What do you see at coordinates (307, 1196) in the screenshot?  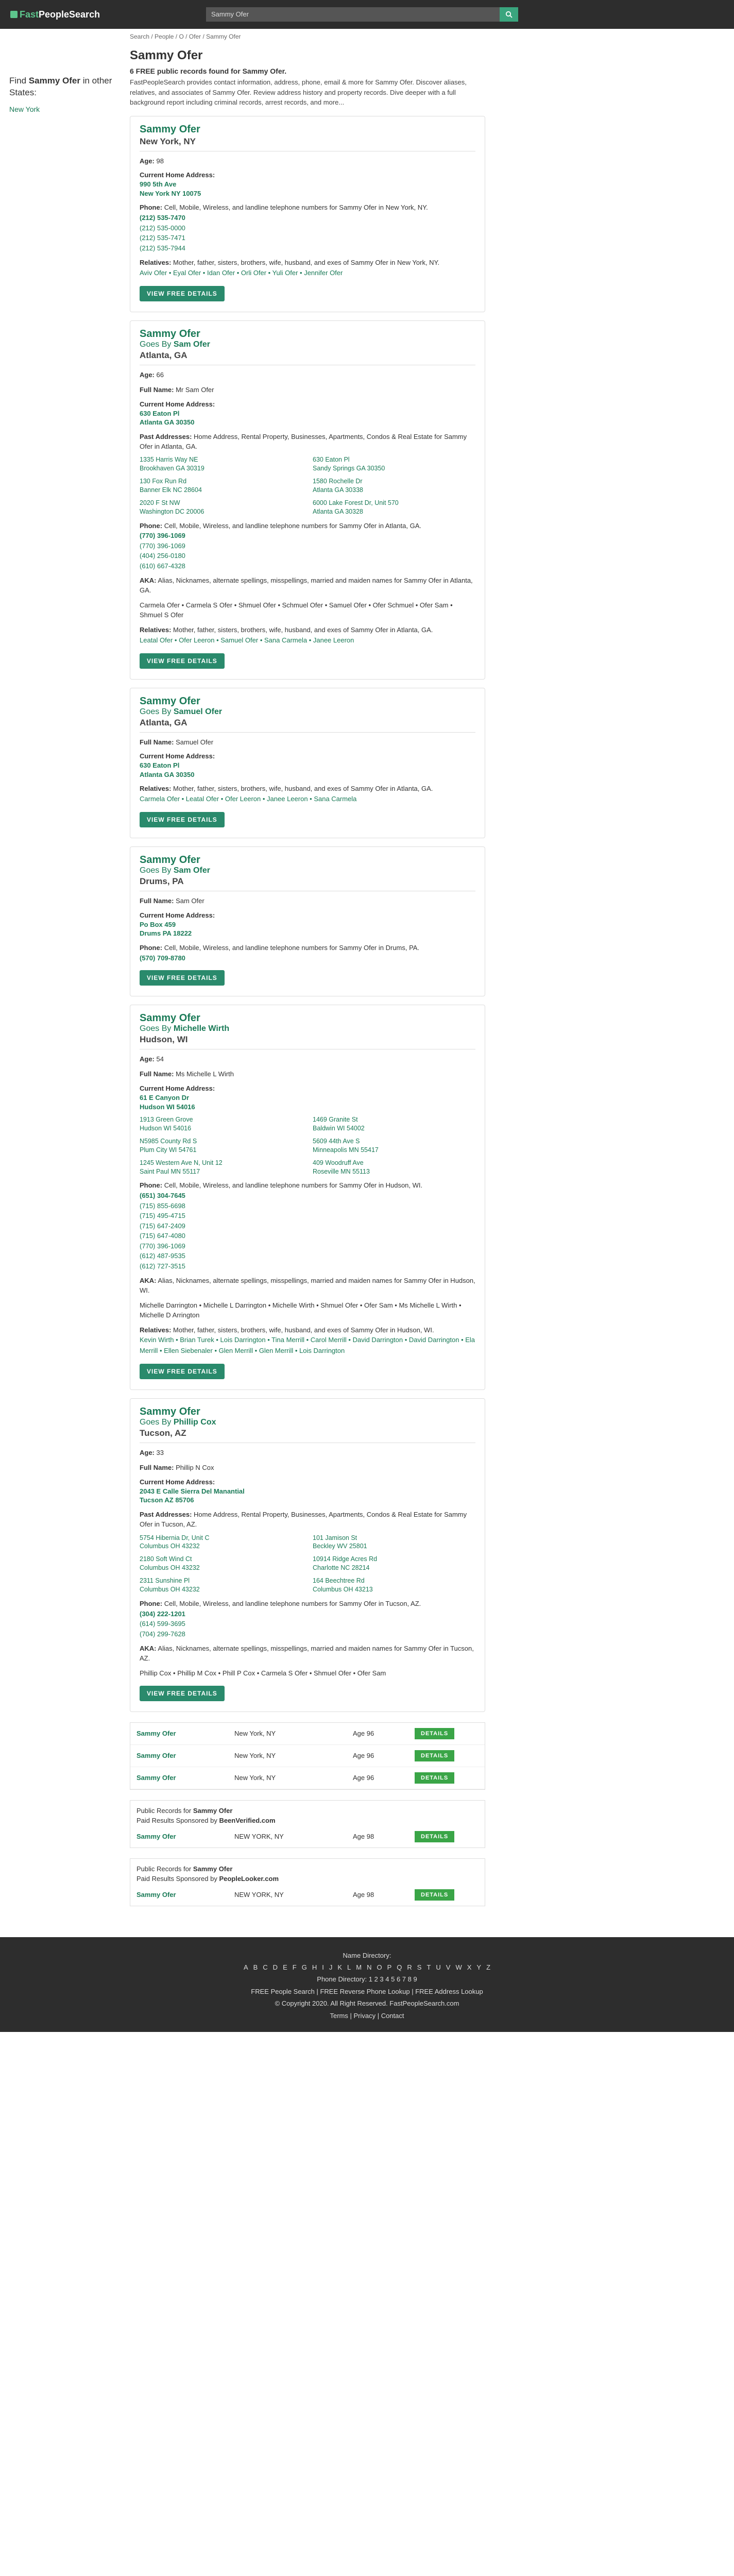 I see `phone-link: (651) 304-7645` at bounding box center [307, 1196].